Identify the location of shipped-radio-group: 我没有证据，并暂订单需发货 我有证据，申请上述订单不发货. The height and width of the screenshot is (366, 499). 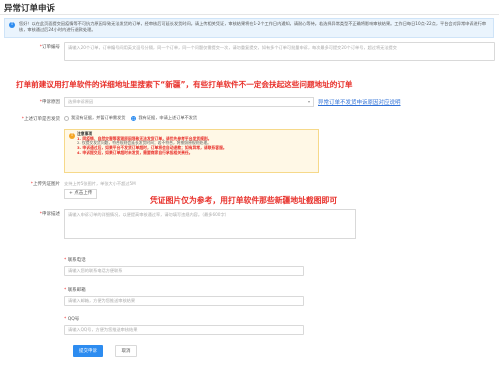
(130, 118).